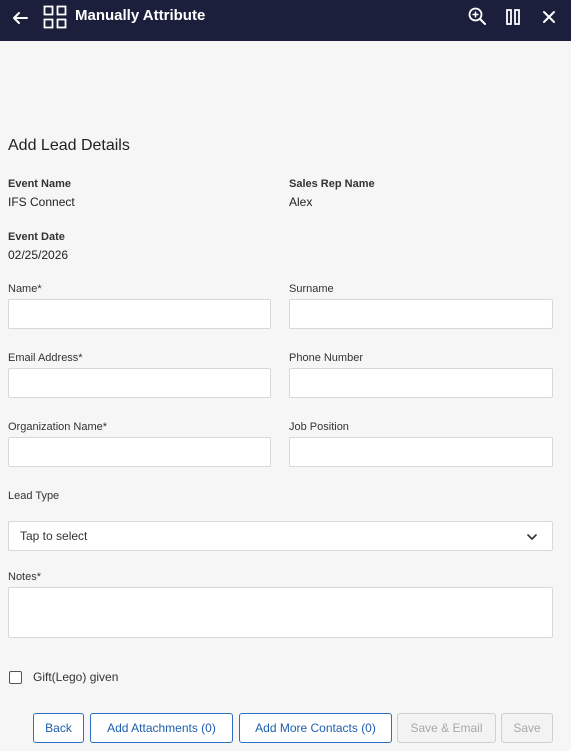  What do you see at coordinates (549, 17) in the screenshot?
I see `close-icon` at bounding box center [549, 17].